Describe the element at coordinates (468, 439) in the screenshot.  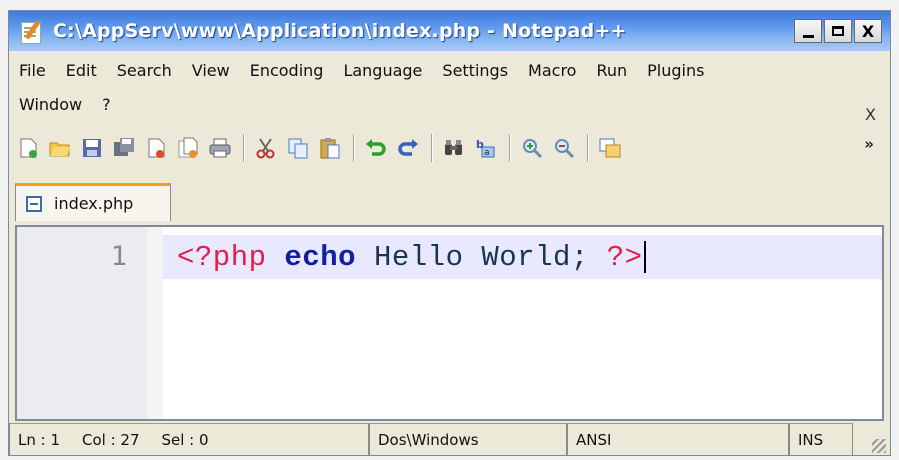
I see `status-eol-format: Dos\Windows` at that location.